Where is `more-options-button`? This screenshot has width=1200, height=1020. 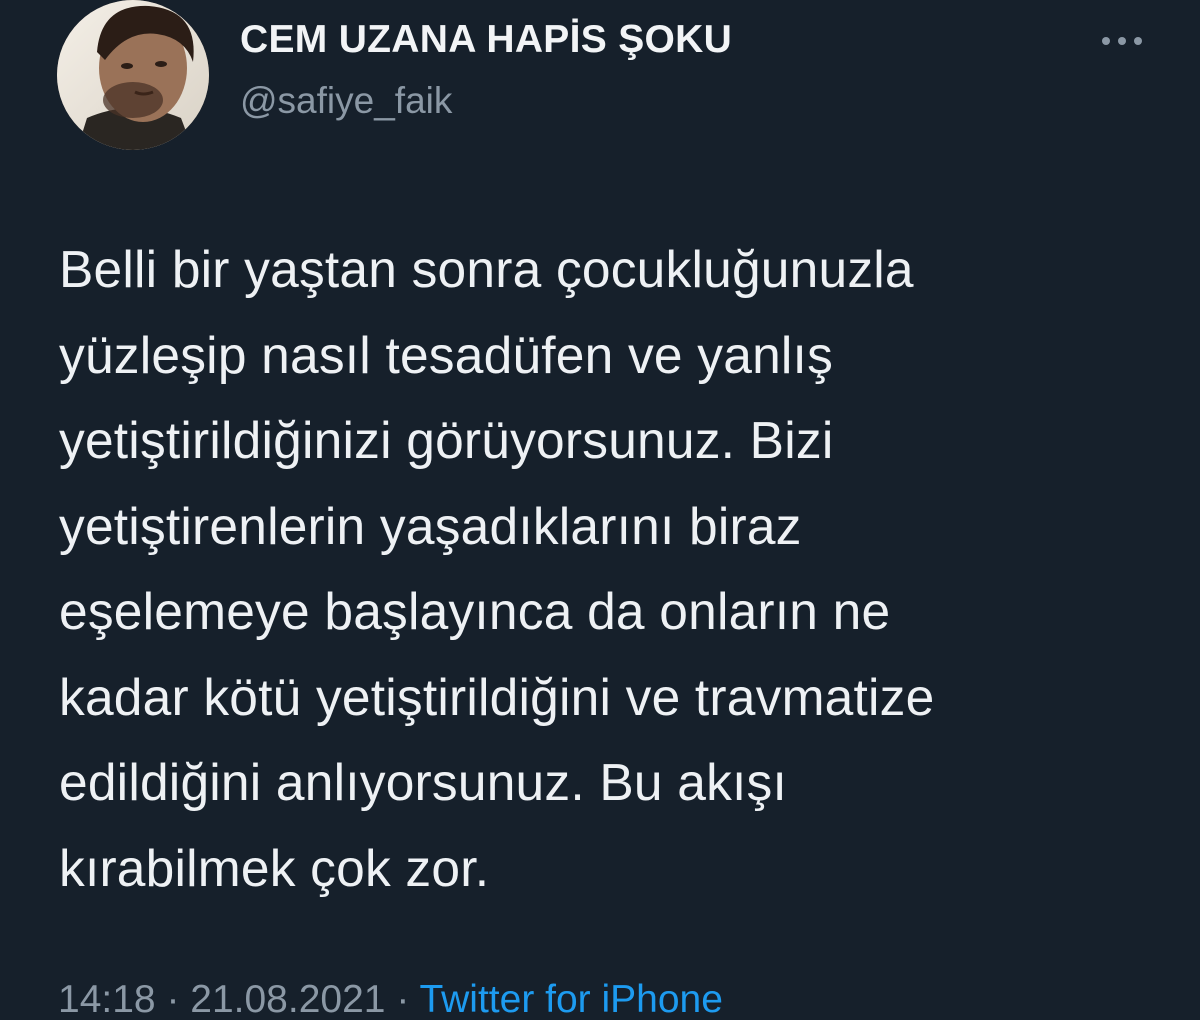
more-options-button is located at coordinates (1122, 41).